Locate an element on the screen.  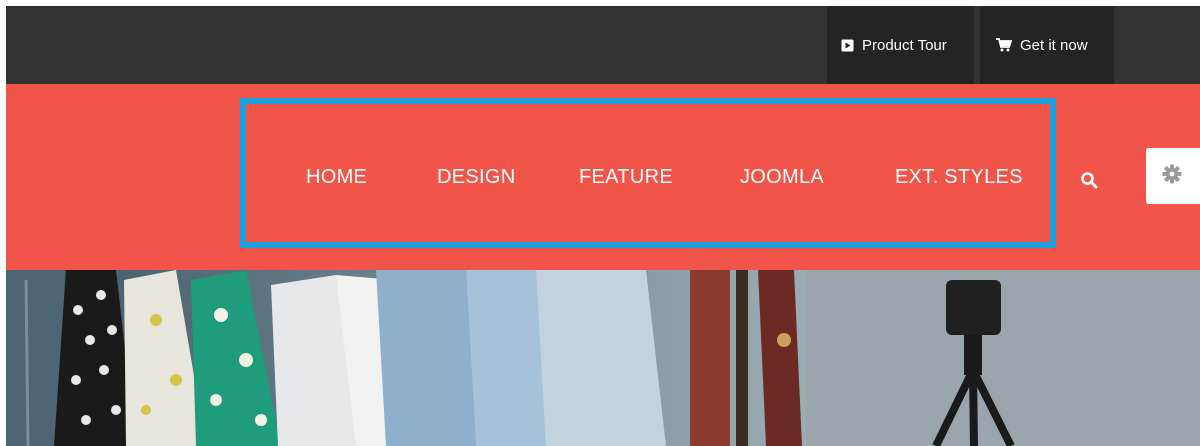
nav-item-feature: FEATURE is located at coordinates (626, 177).